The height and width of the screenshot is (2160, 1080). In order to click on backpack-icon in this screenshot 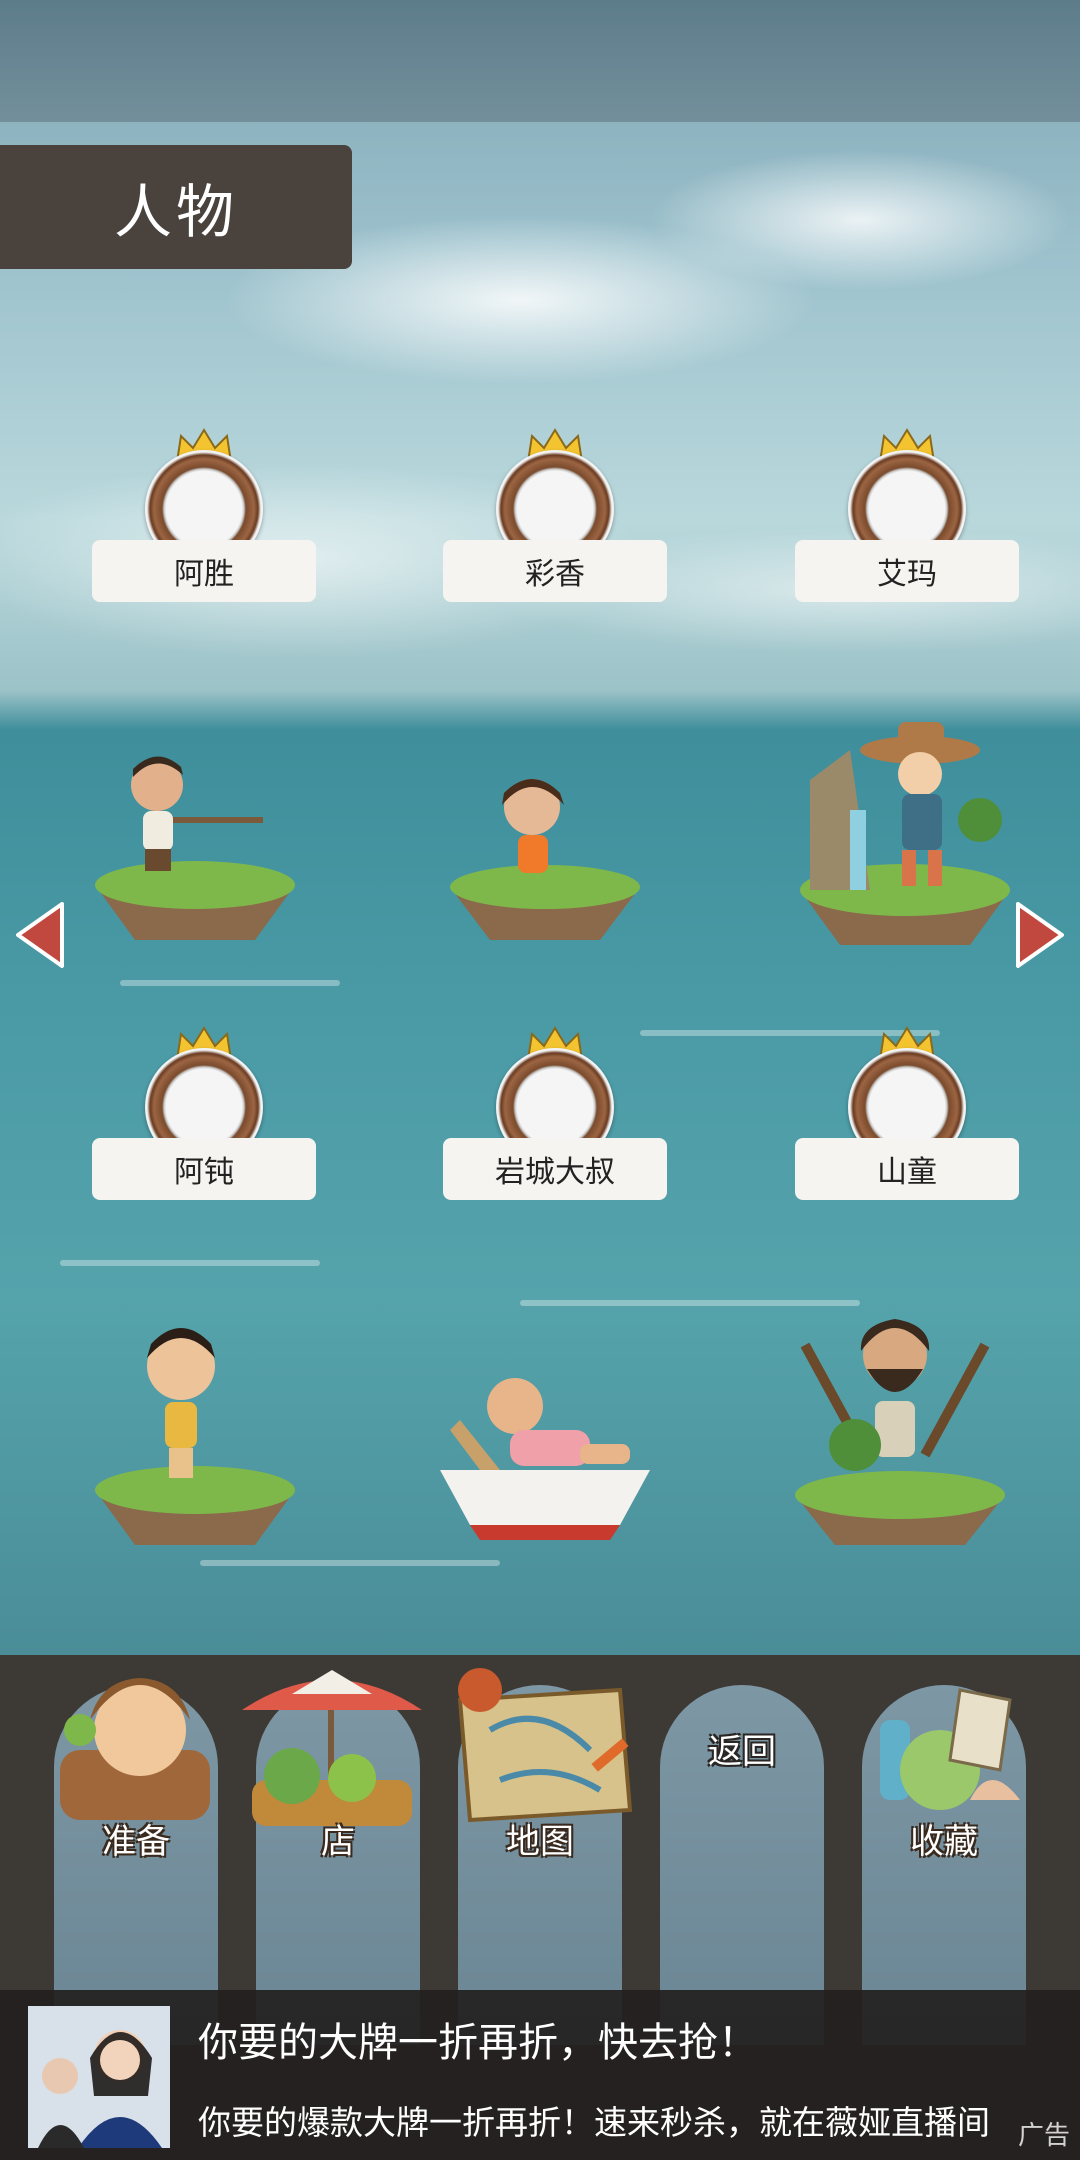, I will do `click(135, 1749)`.